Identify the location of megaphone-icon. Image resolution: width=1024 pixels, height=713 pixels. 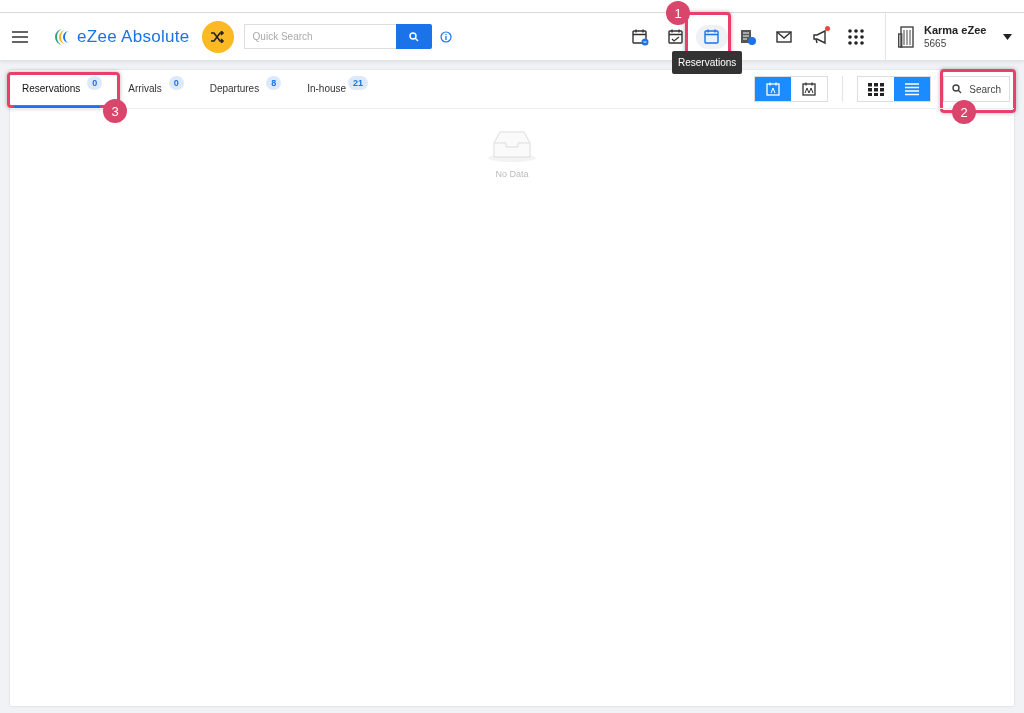
(820, 36).